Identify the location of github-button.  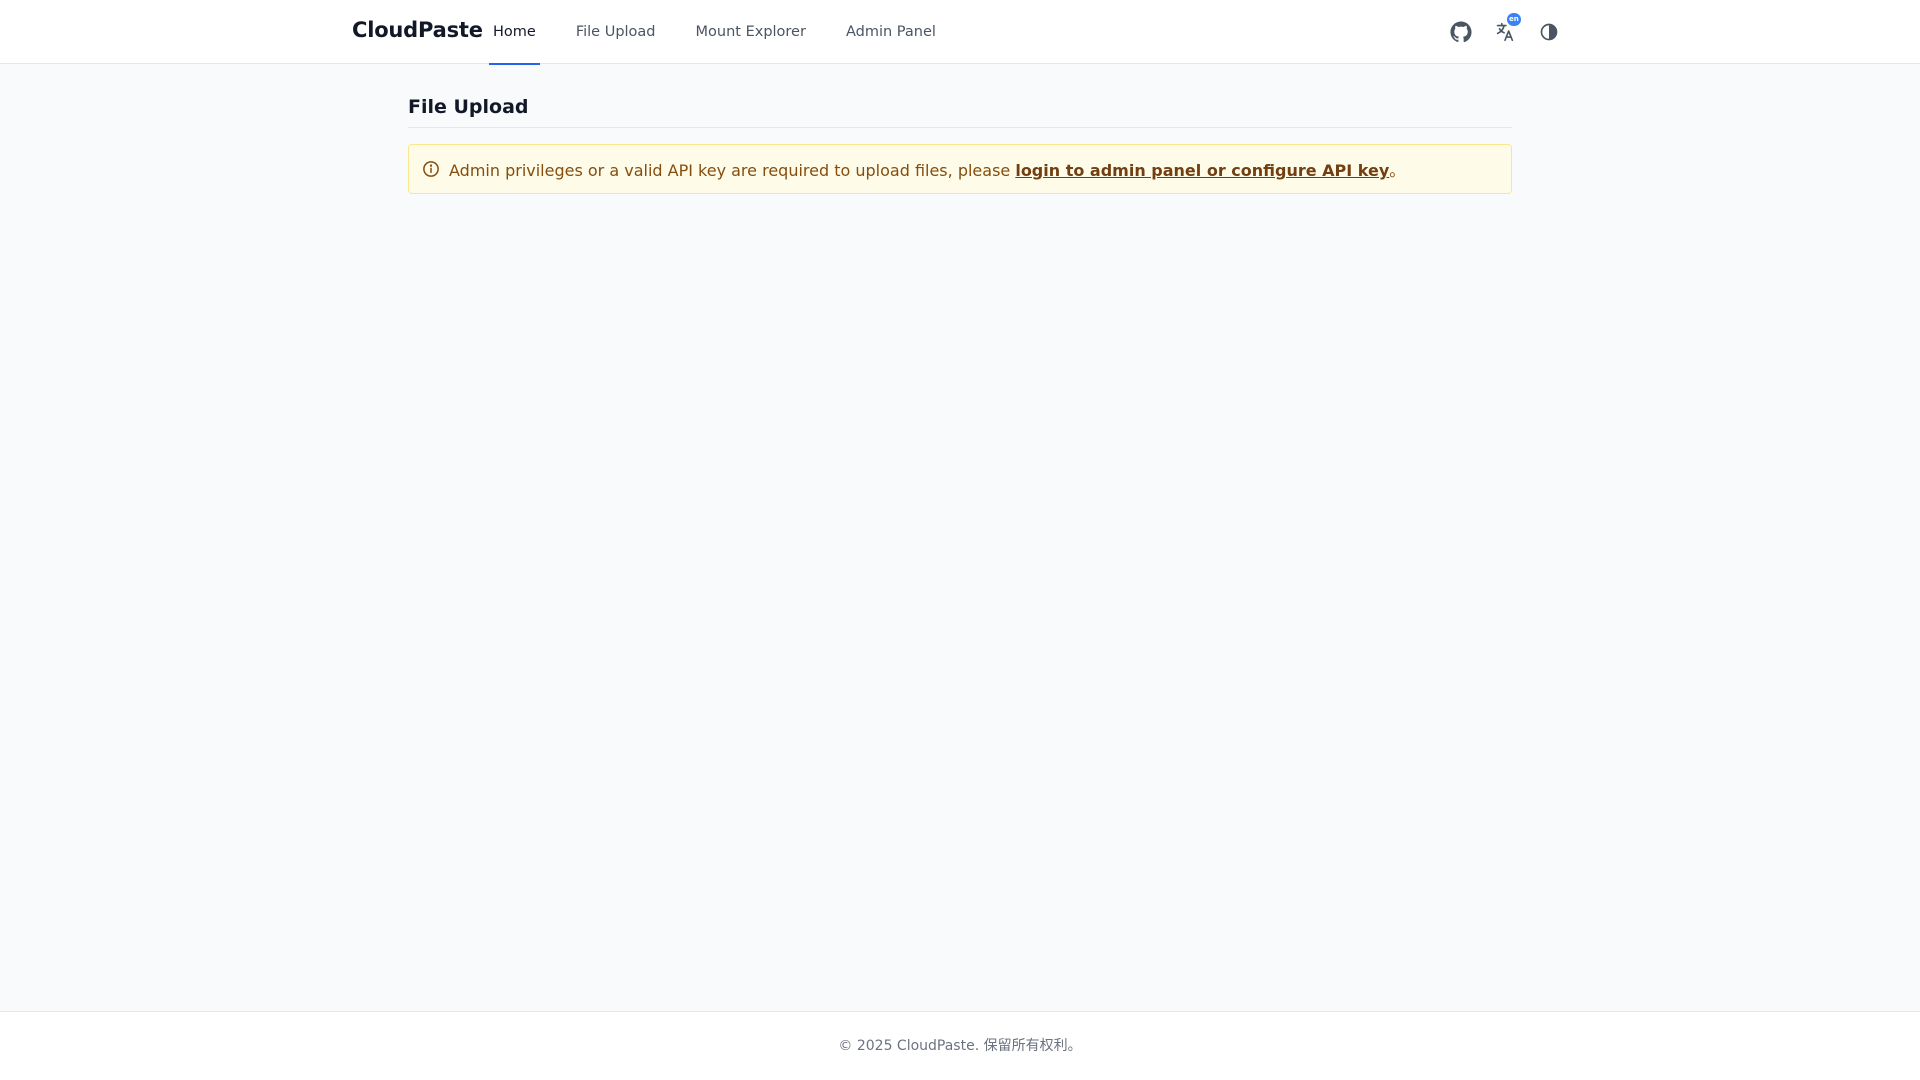
(1461, 32).